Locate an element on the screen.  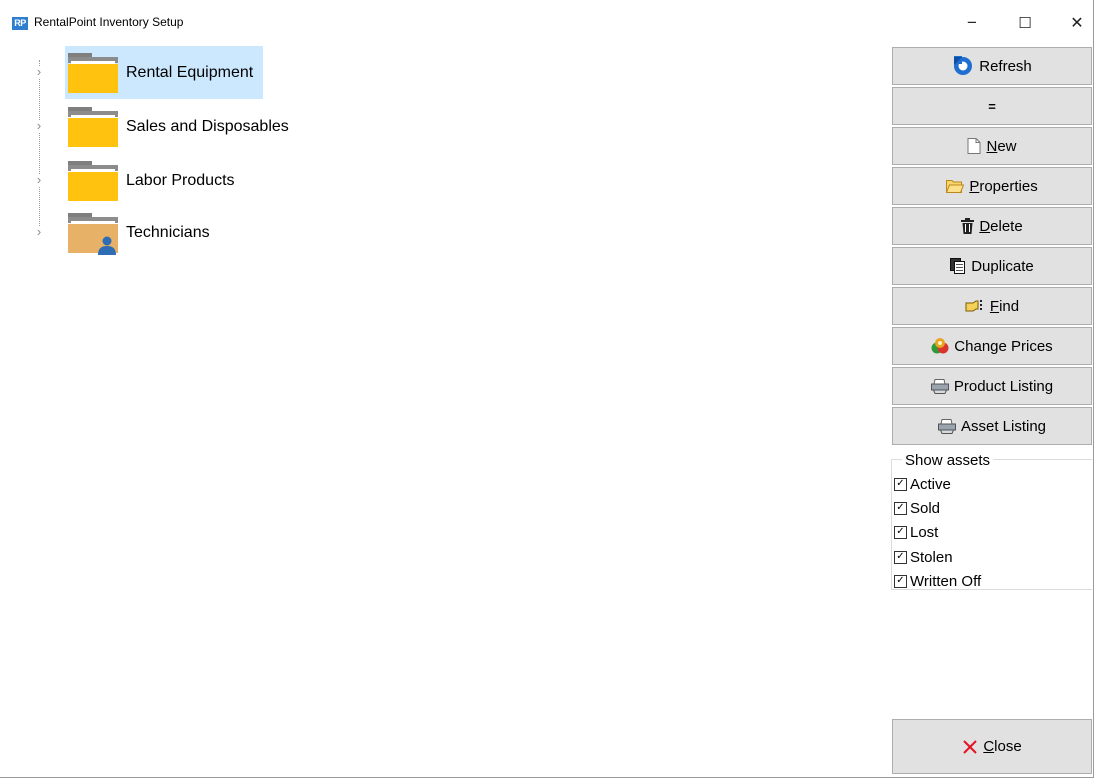
checkbox-active: ✓ Active is located at coordinates (922, 484).